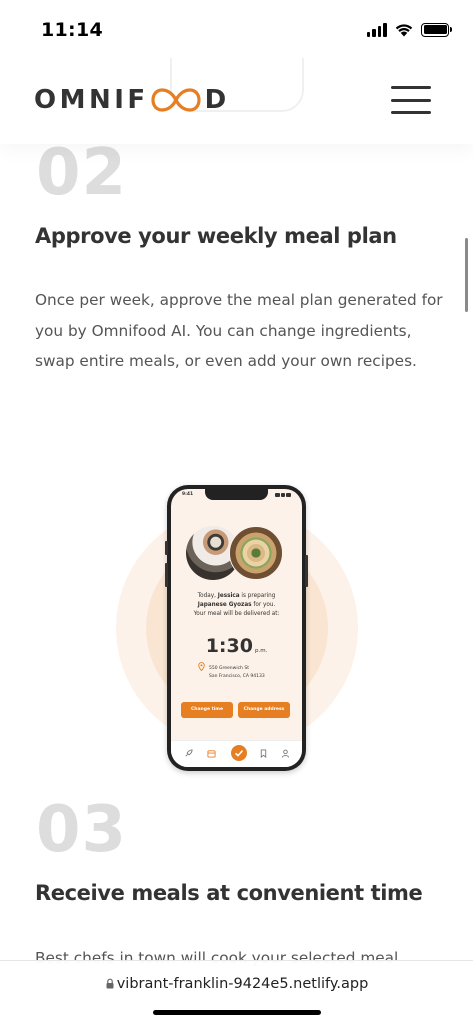 Image resolution: width=473 pixels, height=1024 pixels. What do you see at coordinates (236, 494) in the screenshot?
I see `phone-notch` at bounding box center [236, 494].